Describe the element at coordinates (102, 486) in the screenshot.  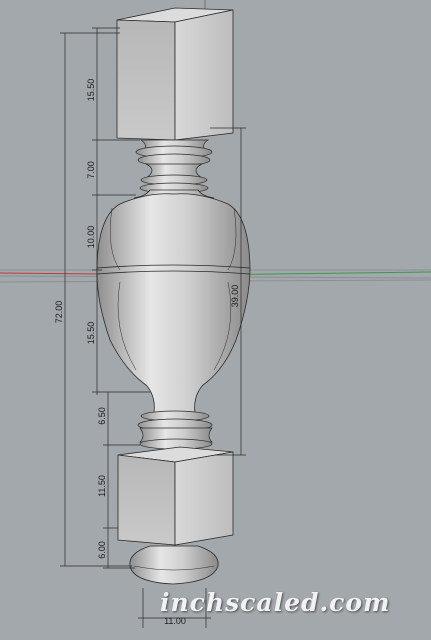
I see `dim-bottom-block: 11.50` at that location.